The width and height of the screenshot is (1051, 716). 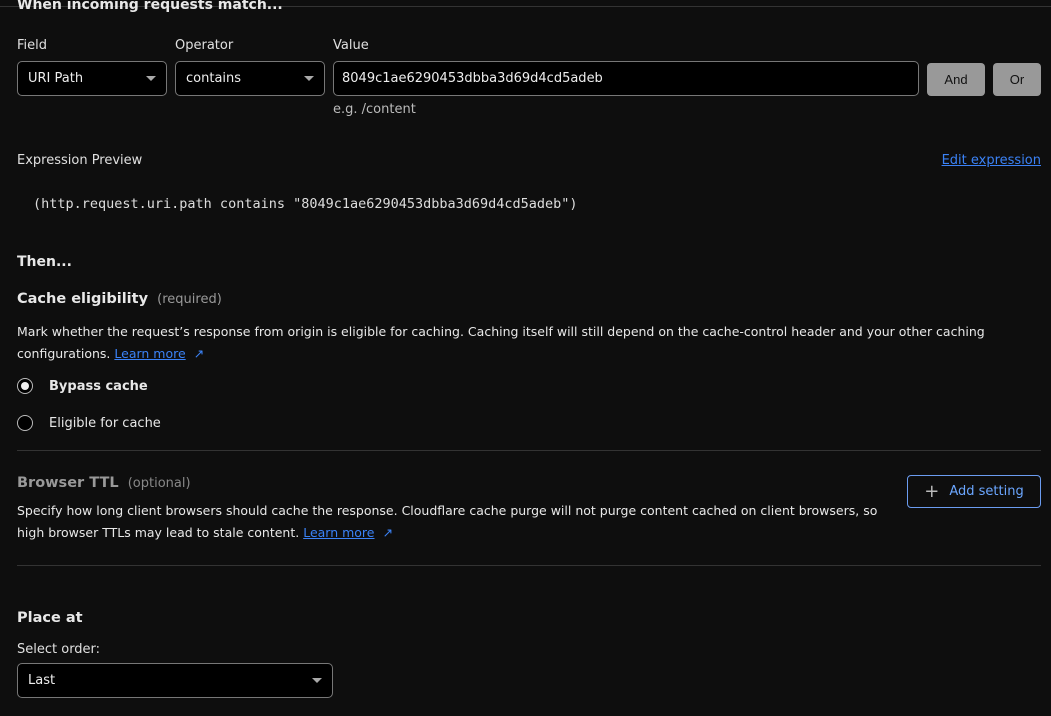 I want to click on browser-ttl-header: Browser TTL (optional), so click(x=104, y=483).